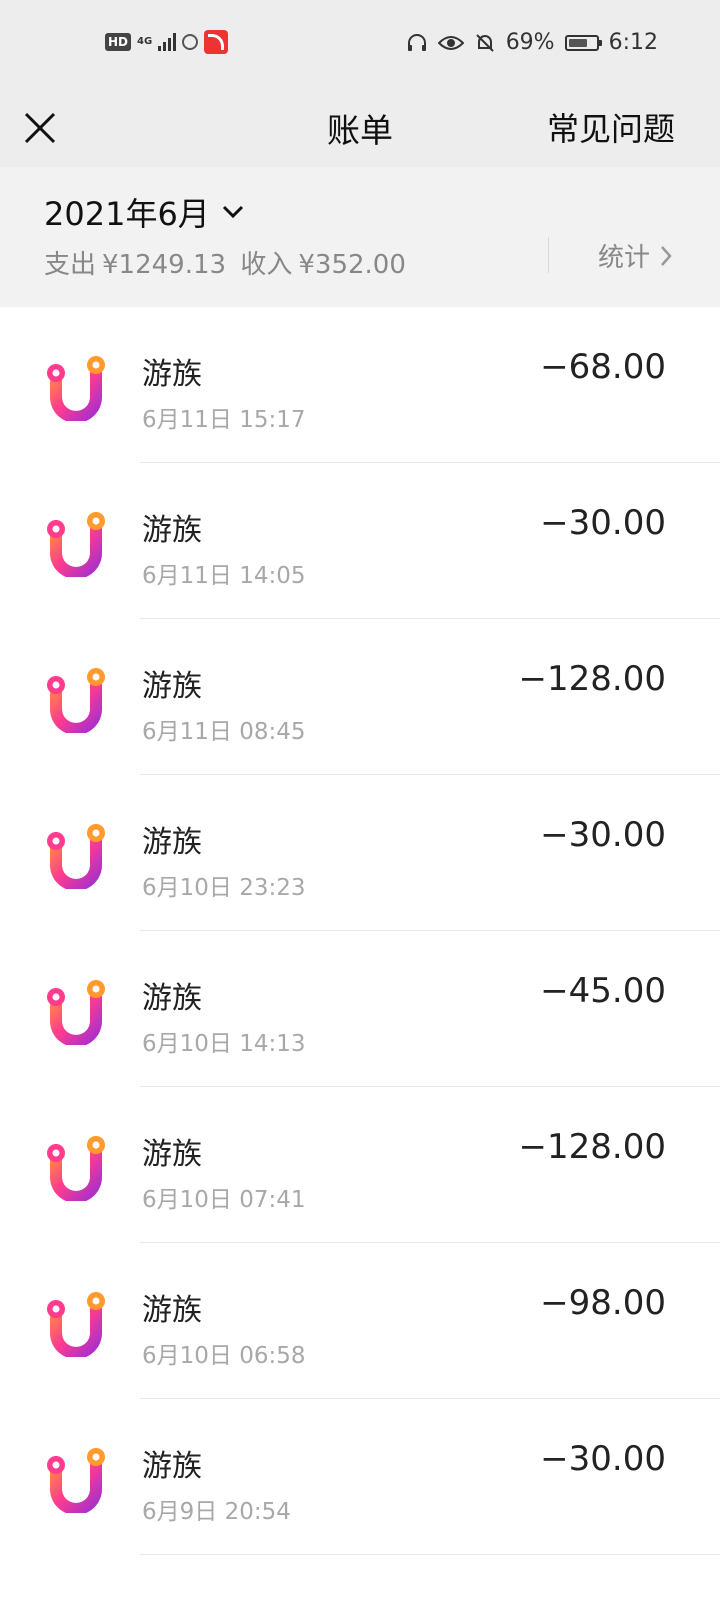 The image size is (720, 1600). Describe the element at coordinates (360, 697) in the screenshot. I see `transaction-row: 游族 6月11日 08:45 −128.00` at that location.